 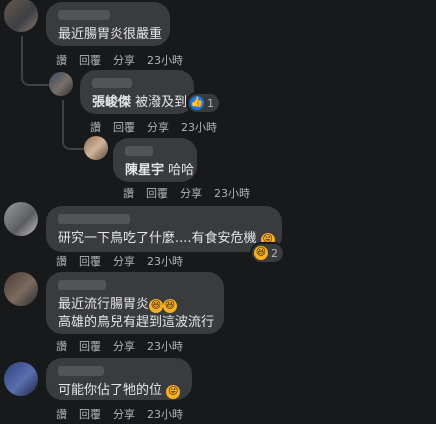 I want to click on comment-text: 最近腸胃炎很嚴重, so click(x=110, y=34).